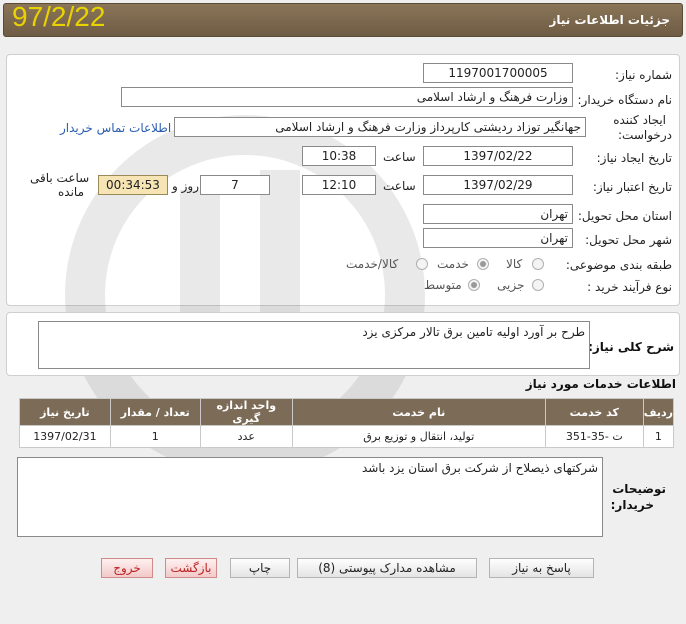  Describe the element at coordinates (624, 216) in the screenshot. I see `province-label: استان محل تحویل:` at that location.